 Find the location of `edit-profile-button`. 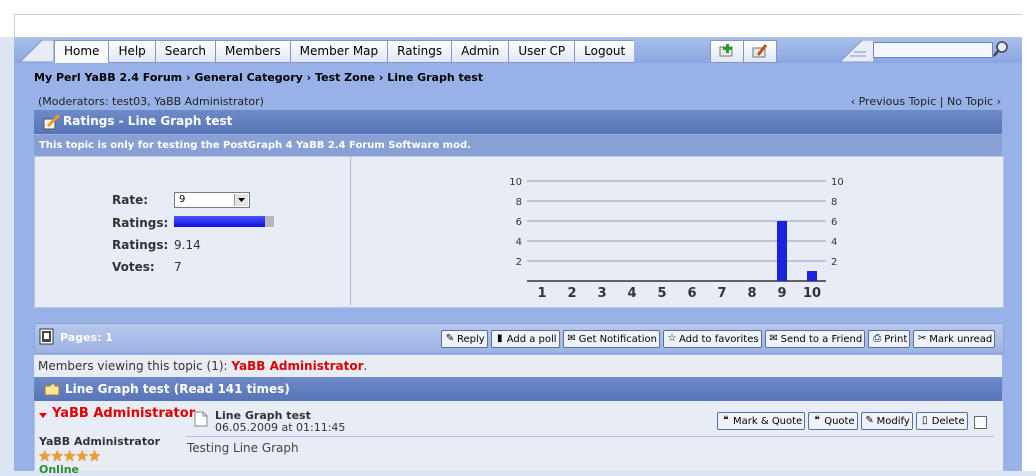

edit-profile-button is located at coordinates (760, 51).